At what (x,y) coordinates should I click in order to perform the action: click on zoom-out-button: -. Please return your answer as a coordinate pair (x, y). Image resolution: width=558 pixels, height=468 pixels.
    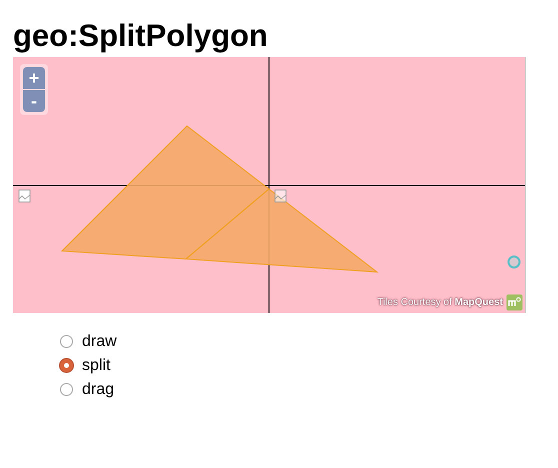
    Looking at the image, I should click on (34, 101).